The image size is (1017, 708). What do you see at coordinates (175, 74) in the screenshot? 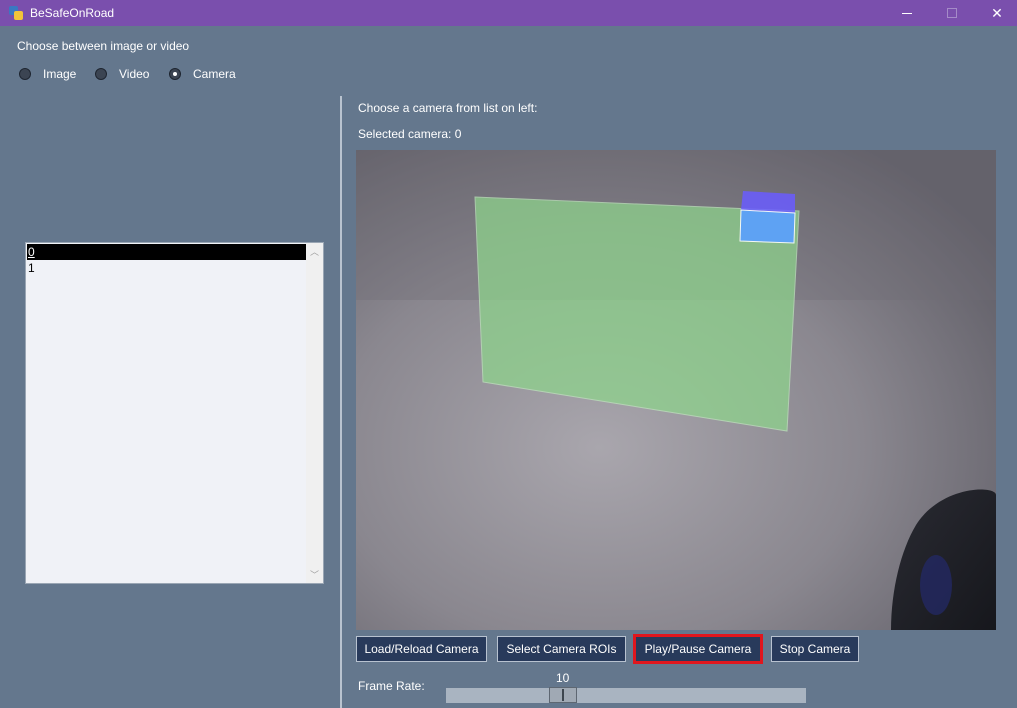
I see `radio-circle-camera` at bounding box center [175, 74].